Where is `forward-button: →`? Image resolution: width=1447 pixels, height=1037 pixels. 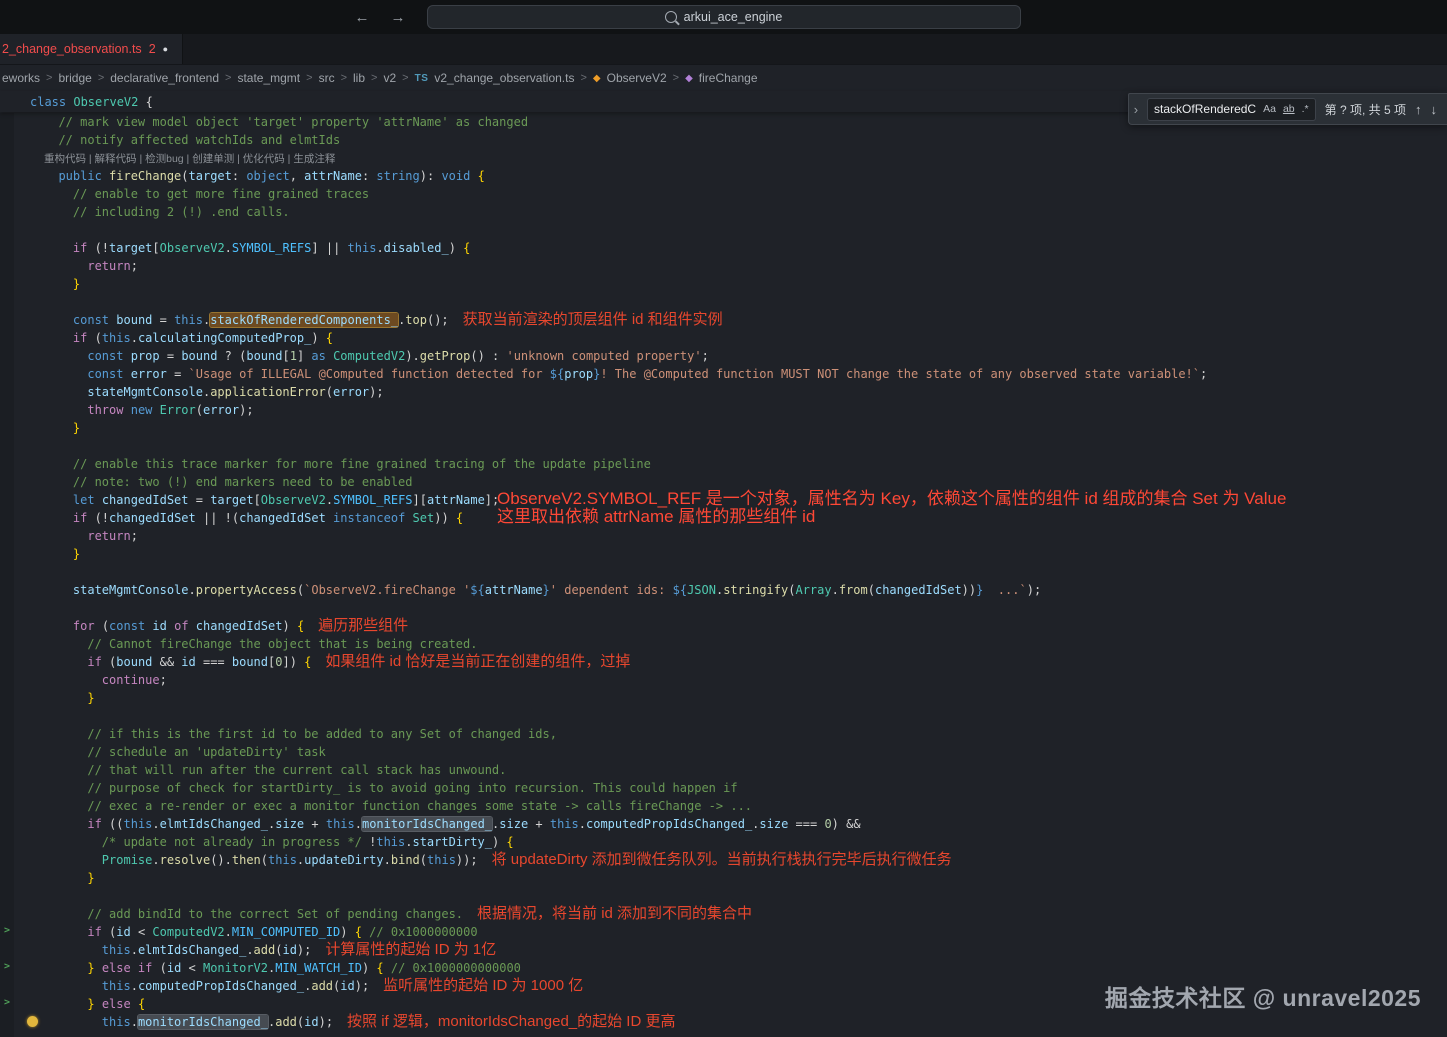
forward-button: → is located at coordinates (398, 17).